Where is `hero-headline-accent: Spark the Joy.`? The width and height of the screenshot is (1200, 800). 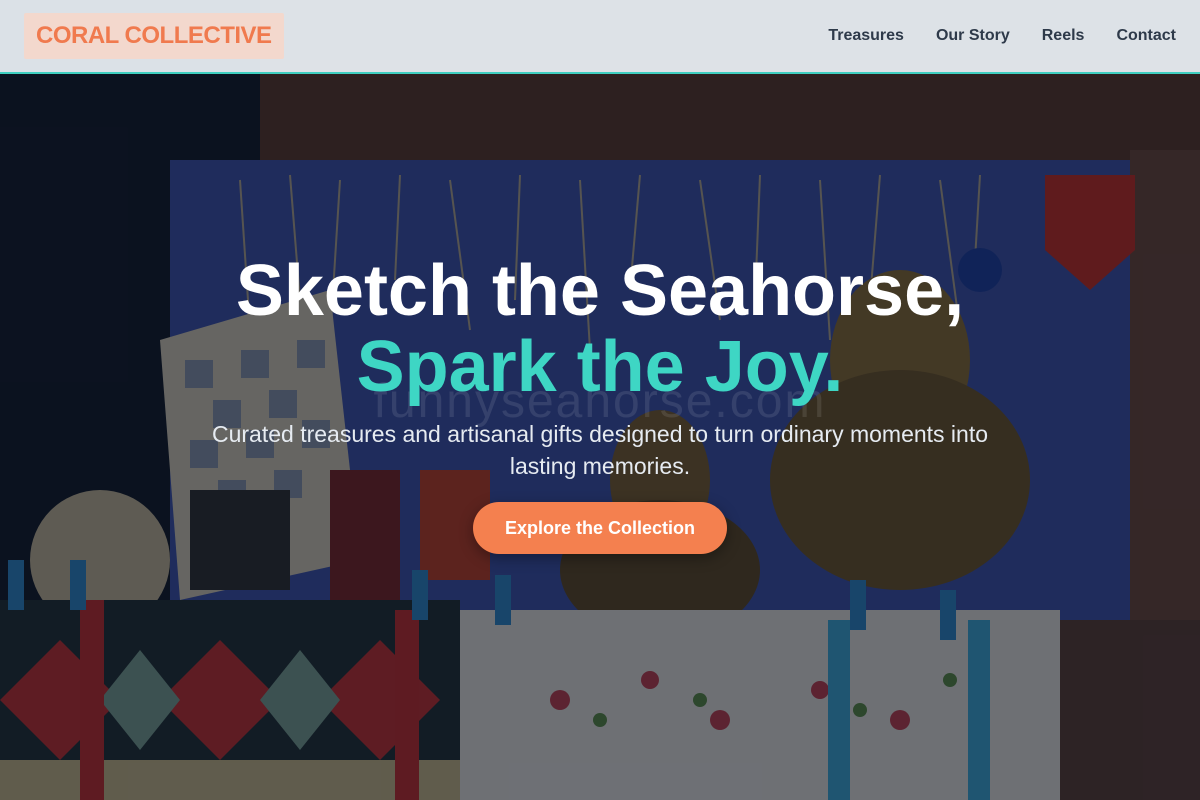 hero-headline-accent: Spark the Joy. is located at coordinates (600, 367).